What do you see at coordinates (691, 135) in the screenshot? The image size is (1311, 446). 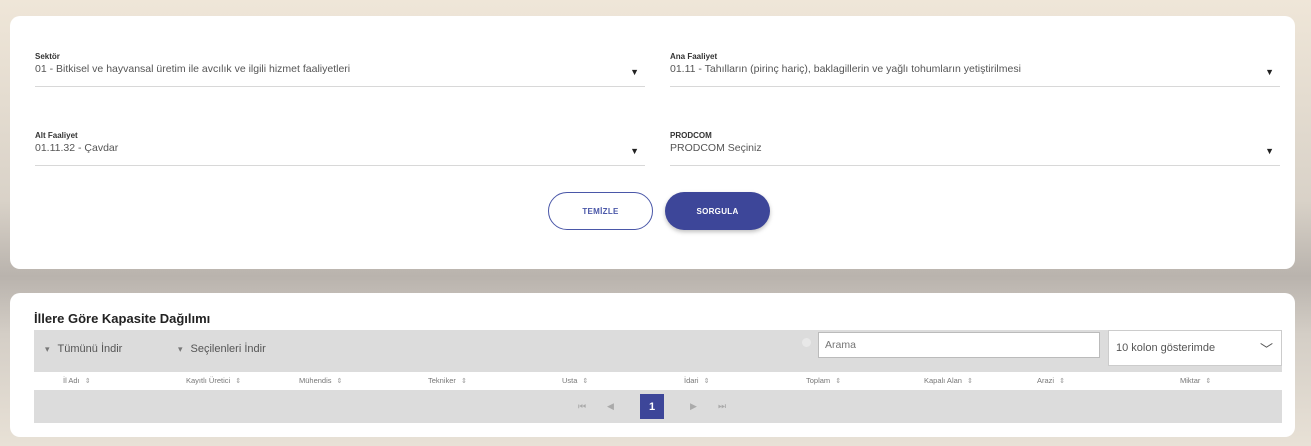 I see `prodcom-label: PRODCOM` at bounding box center [691, 135].